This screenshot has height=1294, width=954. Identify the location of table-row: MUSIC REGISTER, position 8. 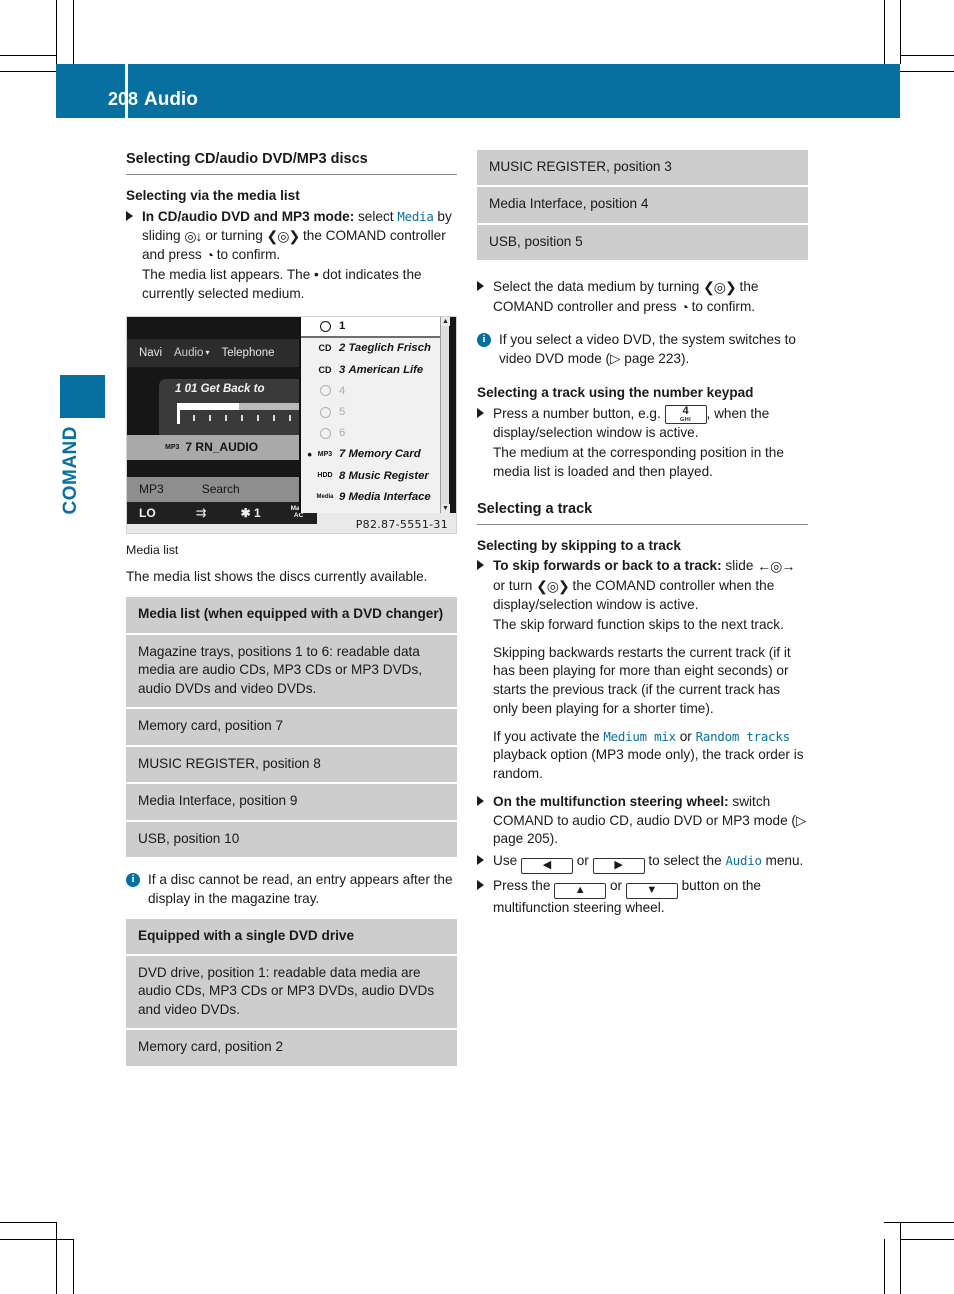
(291, 765).